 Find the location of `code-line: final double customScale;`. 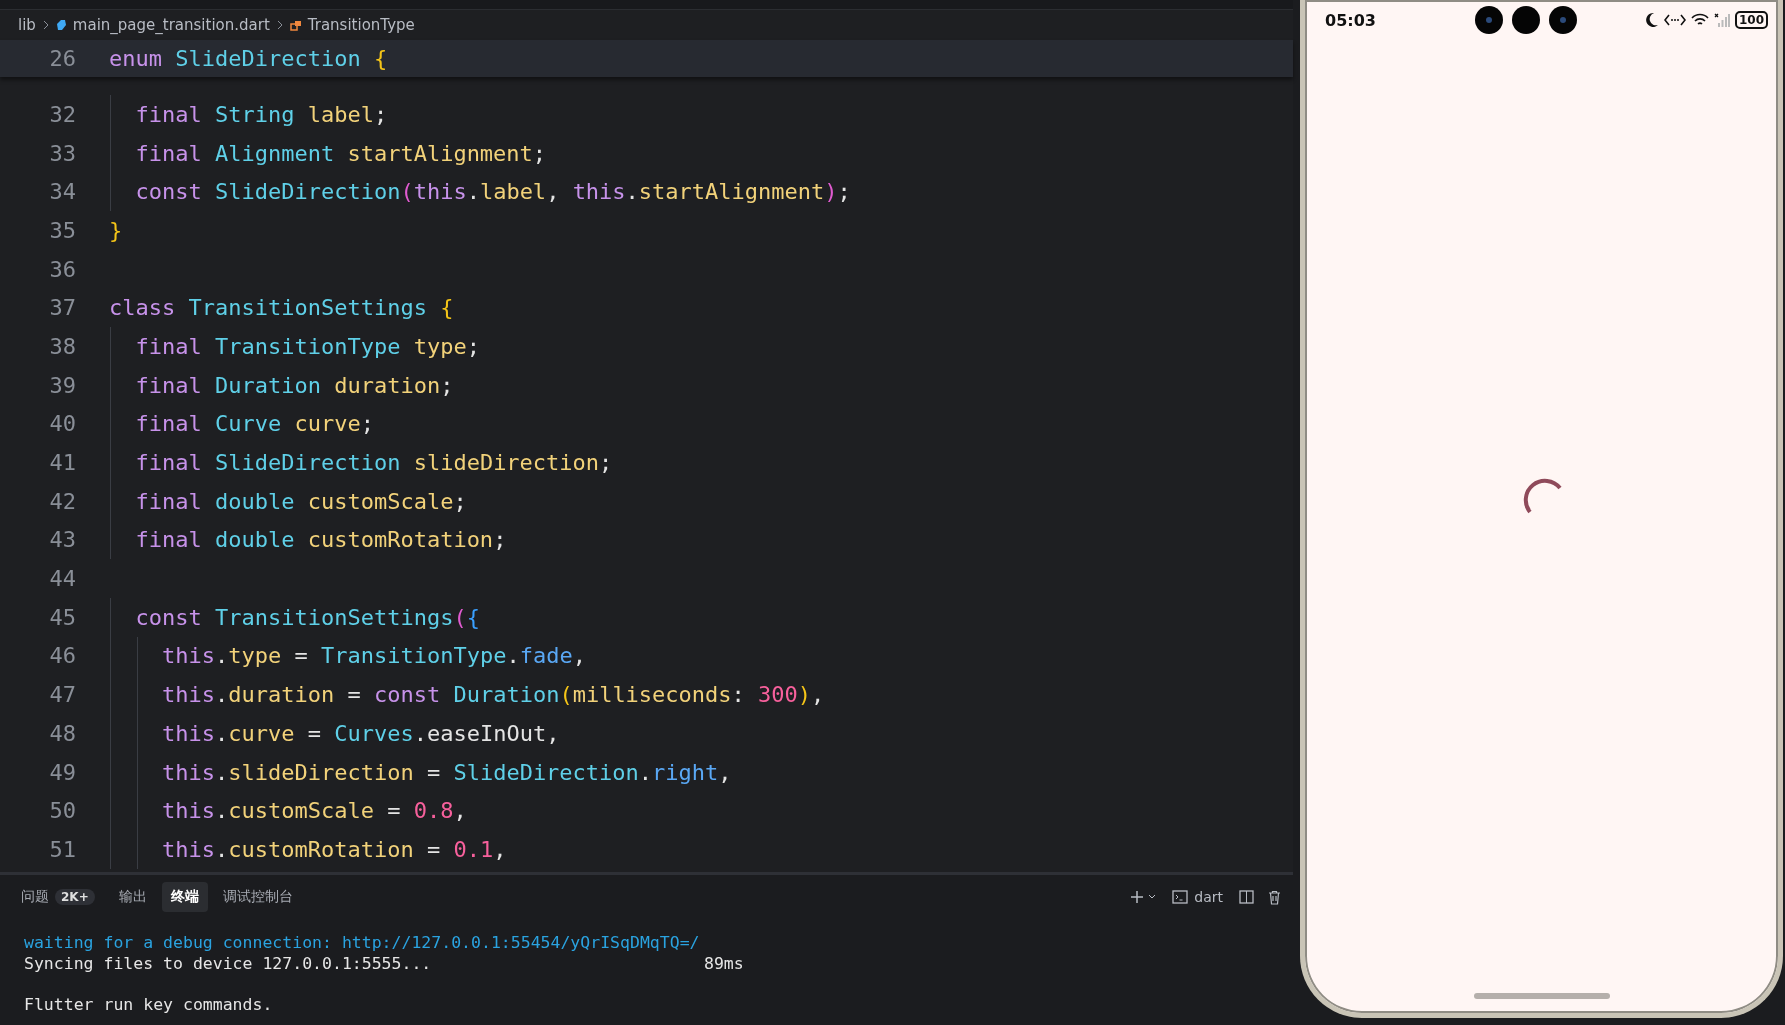

code-line: final double customScale; is located at coordinates (300, 501).